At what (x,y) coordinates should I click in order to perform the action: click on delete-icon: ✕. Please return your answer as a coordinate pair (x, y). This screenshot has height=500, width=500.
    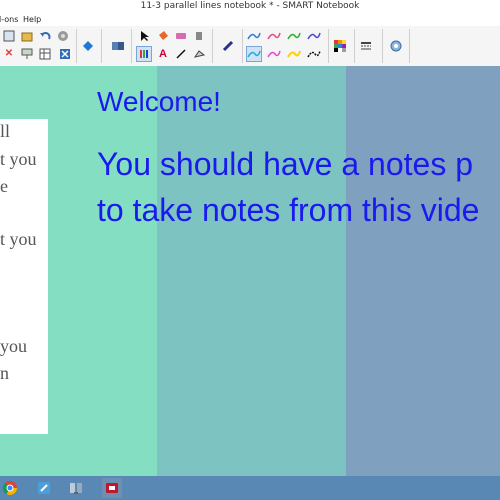
    Looking at the image, I should click on (9, 54).